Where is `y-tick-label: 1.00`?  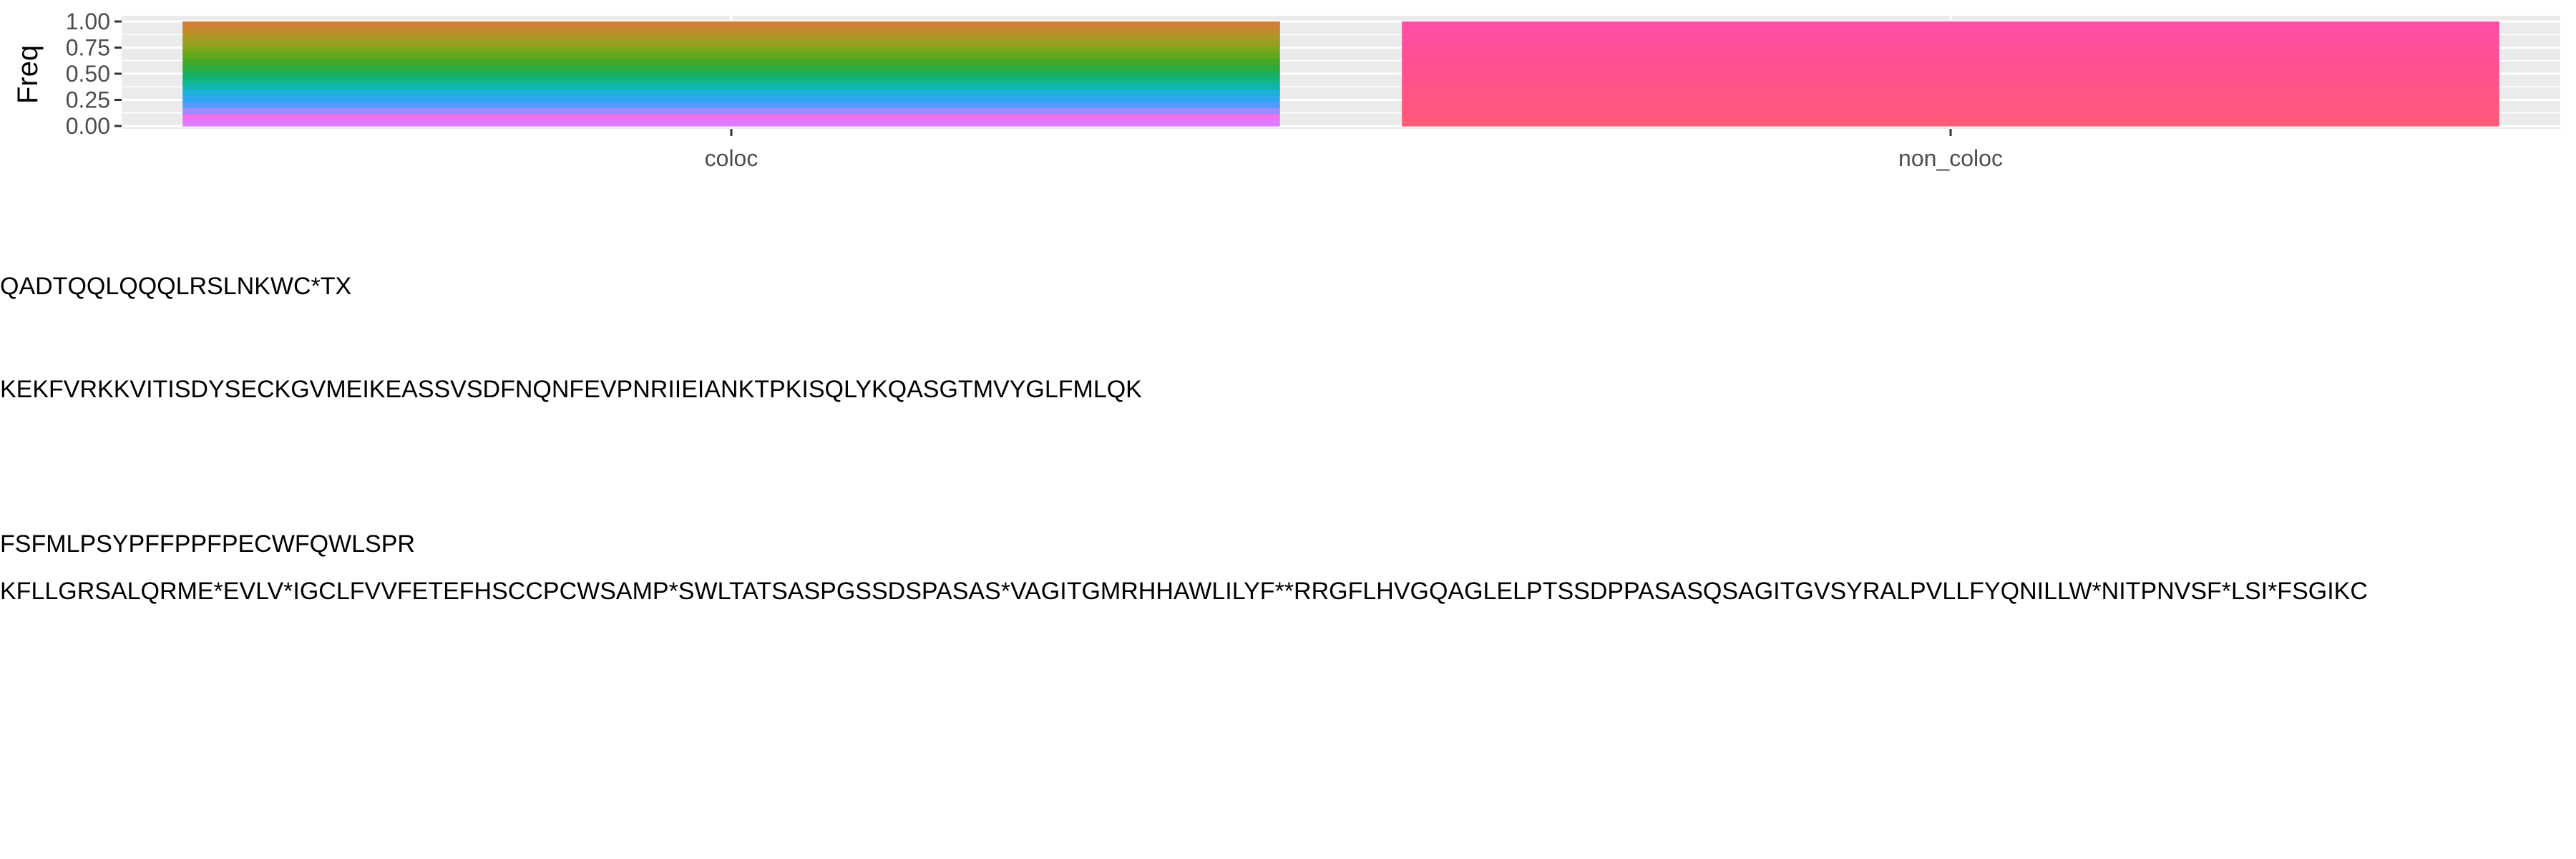 y-tick-label: 1.00 is located at coordinates (88, 21).